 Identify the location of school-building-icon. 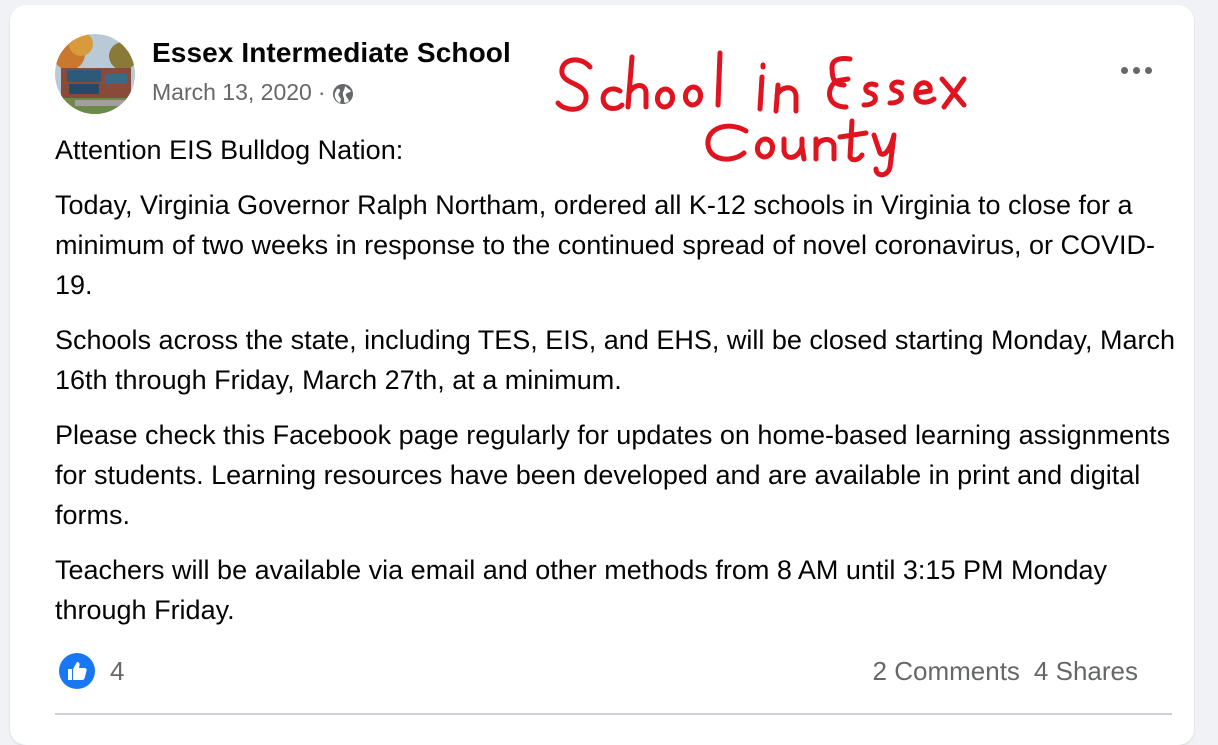
(95, 74).